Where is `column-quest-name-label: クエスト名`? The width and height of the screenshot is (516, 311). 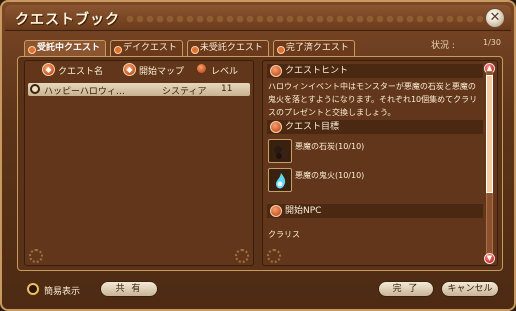 column-quest-name-label: クエスト名 is located at coordinates (81, 72).